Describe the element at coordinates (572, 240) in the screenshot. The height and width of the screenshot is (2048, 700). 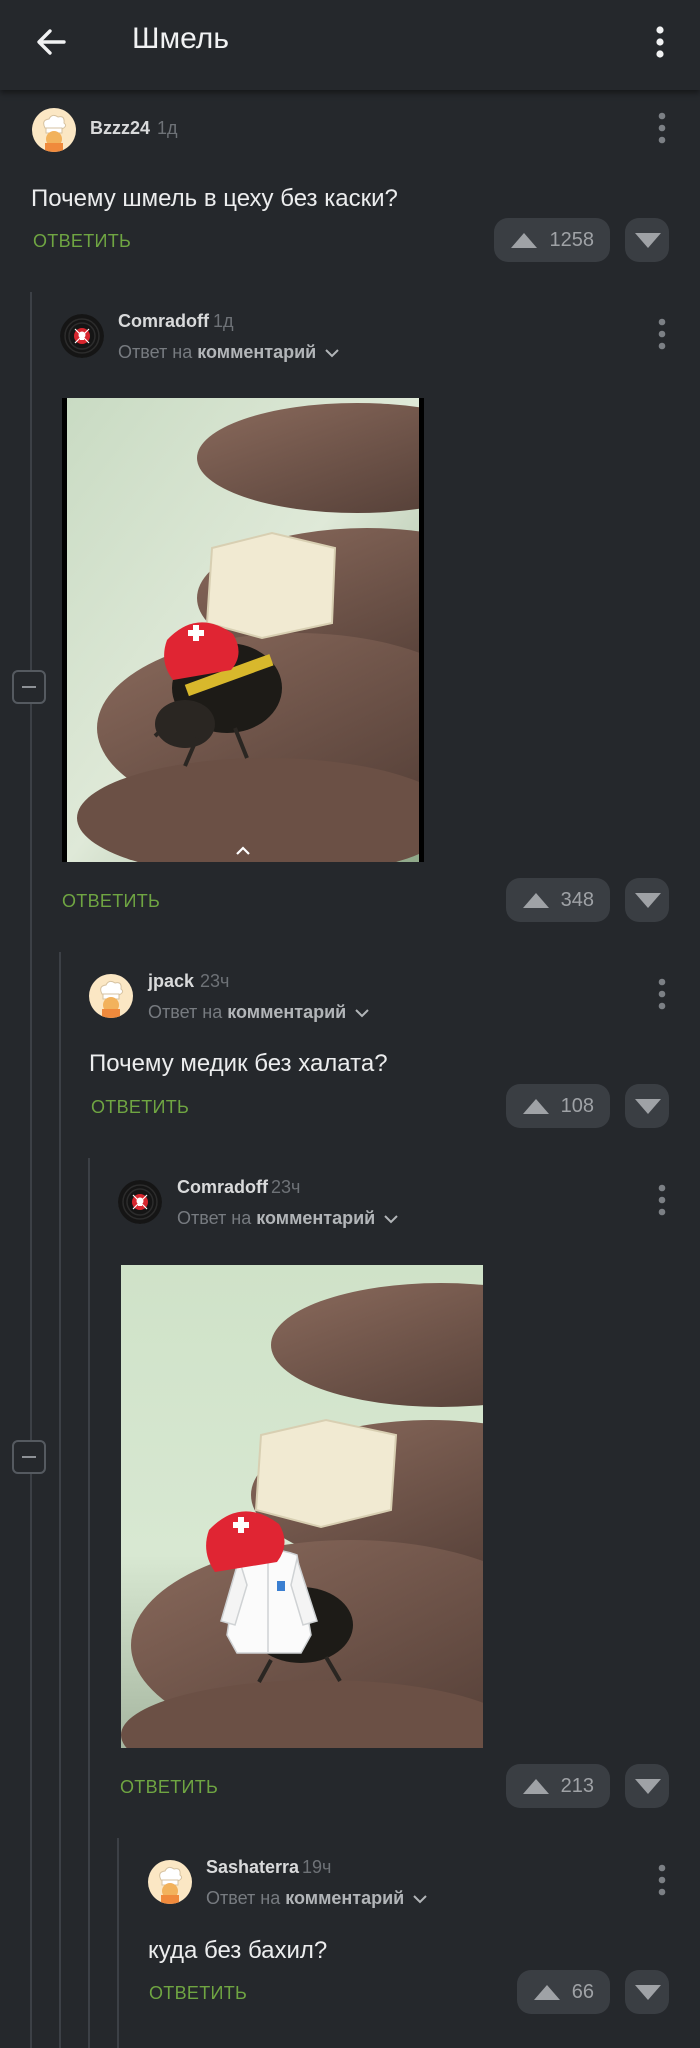
I see `vote-count: 1258` at that location.